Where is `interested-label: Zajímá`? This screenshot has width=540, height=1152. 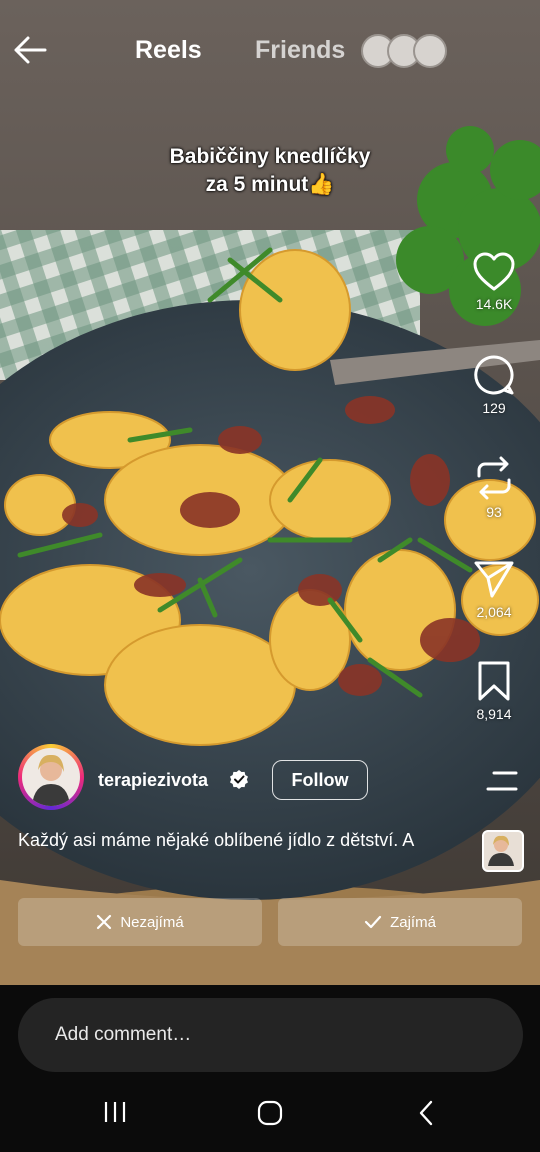 interested-label: Zajímá is located at coordinates (413, 922).